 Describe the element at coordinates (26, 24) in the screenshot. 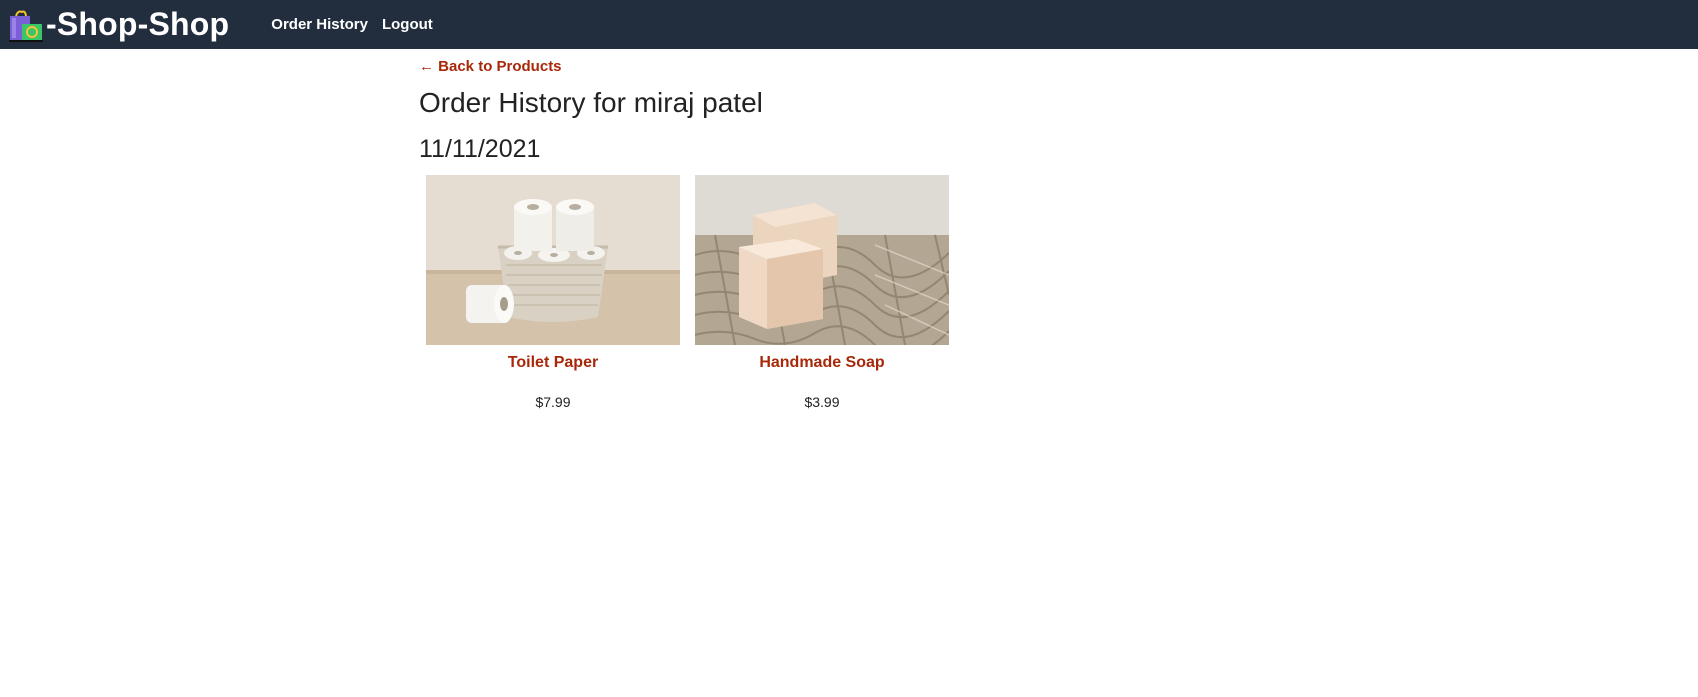

I see `shopping-bags-icon` at that location.